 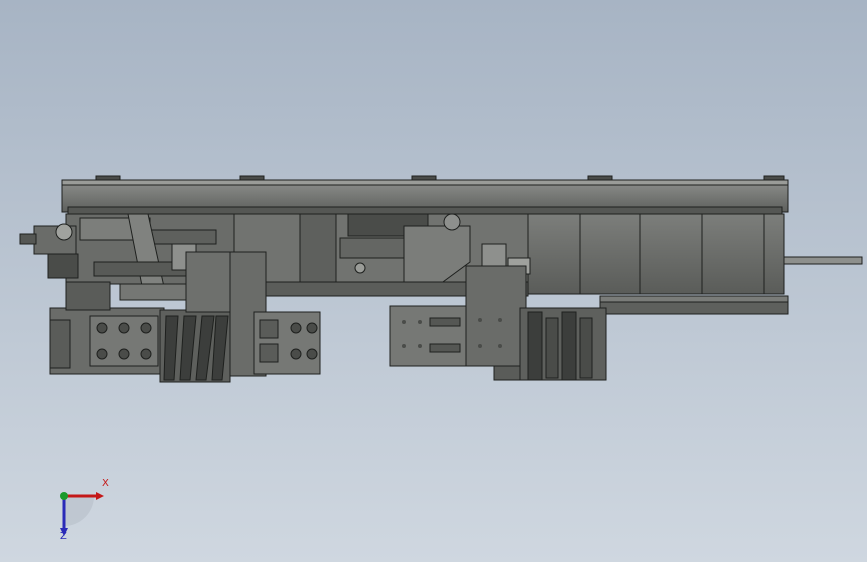 What do you see at coordinates (360, 268) in the screenshot?
I see `center-bolt` at bounding box center [360, 268].